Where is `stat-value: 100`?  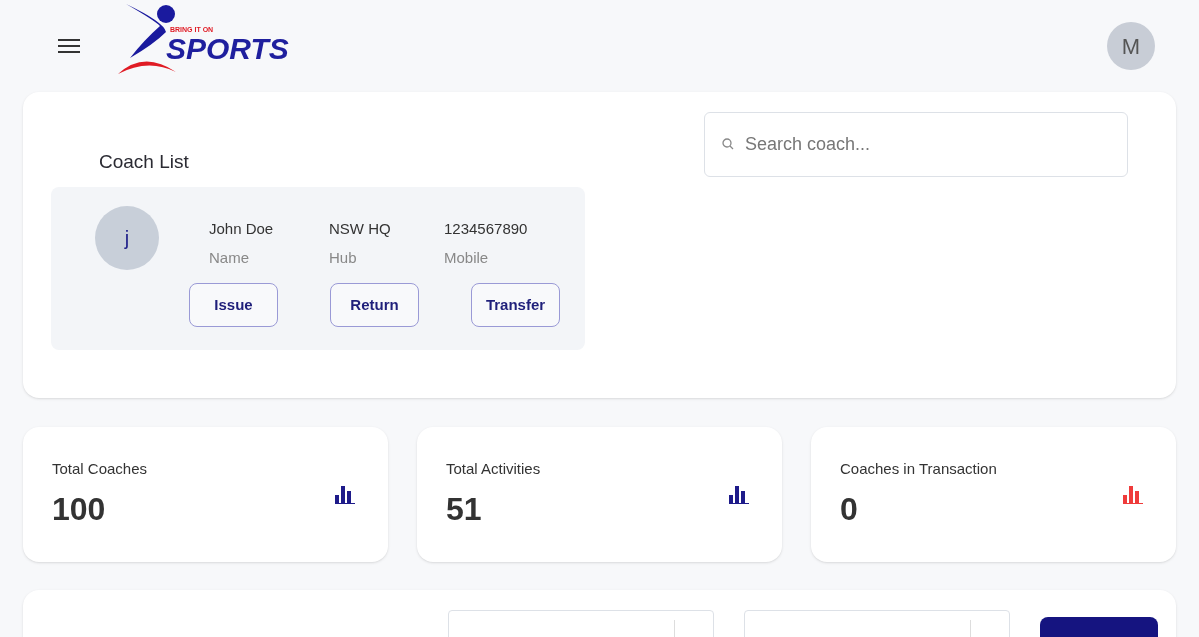 stat-value: 100 is located at coordinates (79, 508).